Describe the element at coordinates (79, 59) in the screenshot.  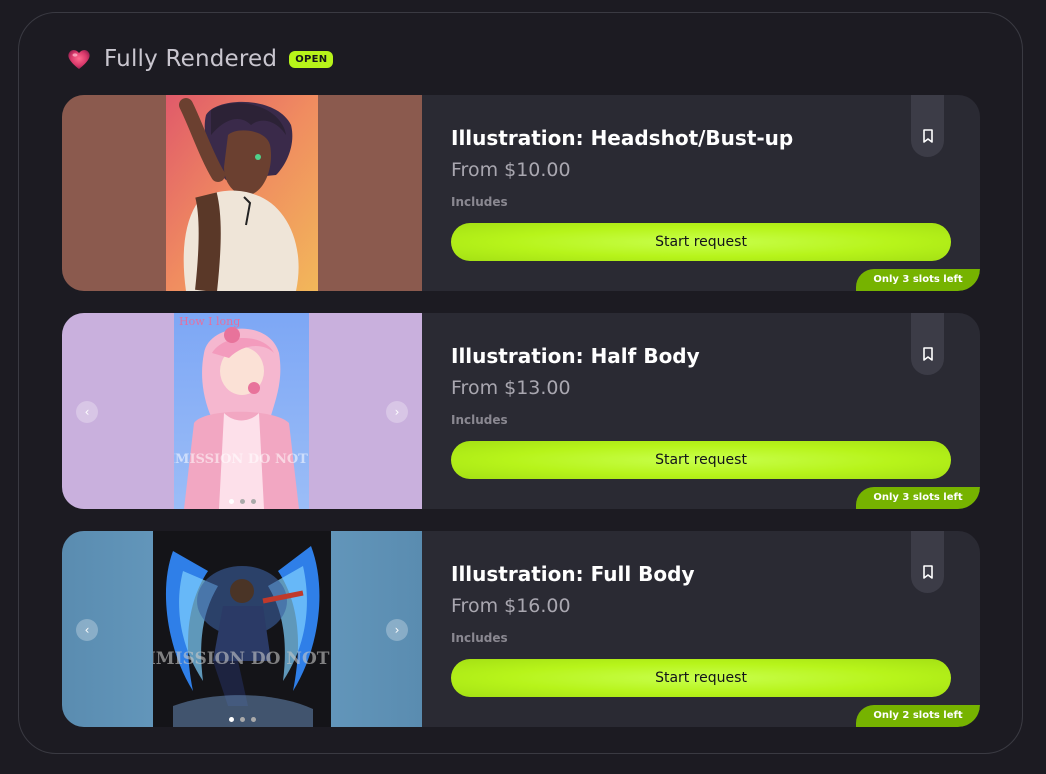
I see `heart-icon` at that location.